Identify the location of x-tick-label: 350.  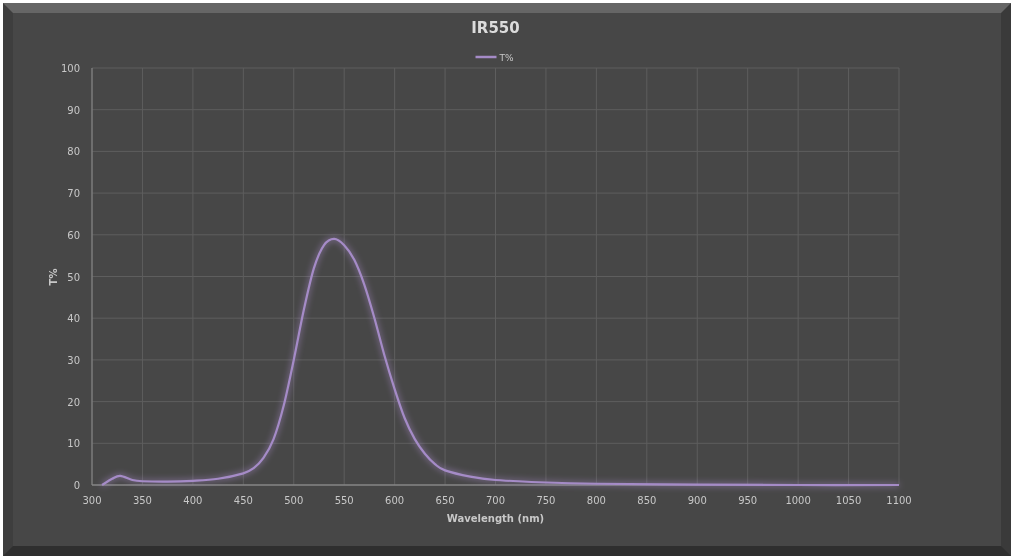
(142, 500).